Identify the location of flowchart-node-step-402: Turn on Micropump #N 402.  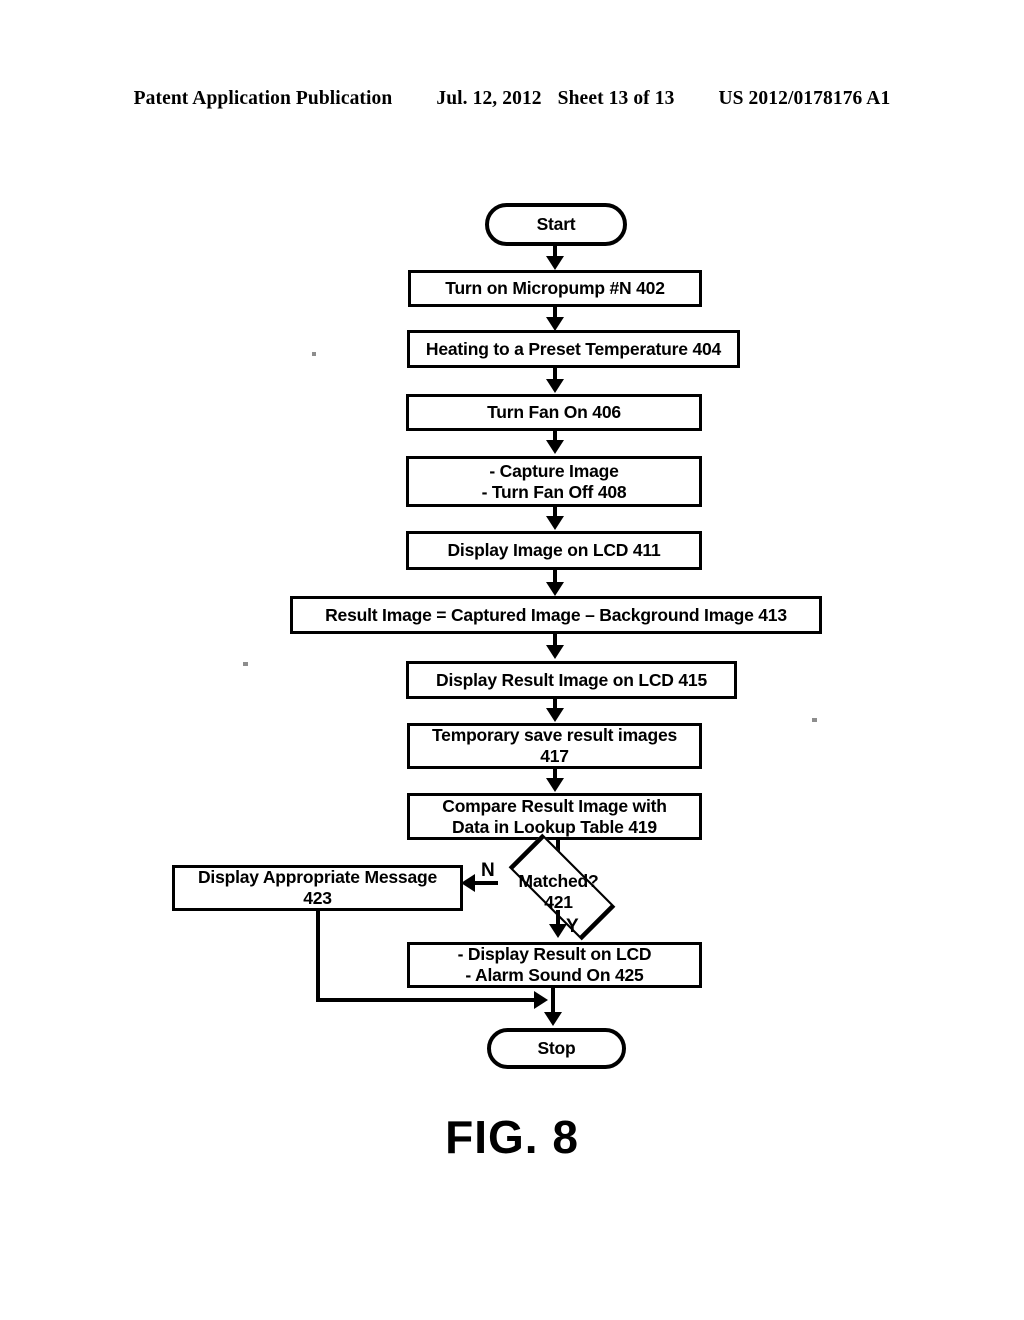
(555, 288).